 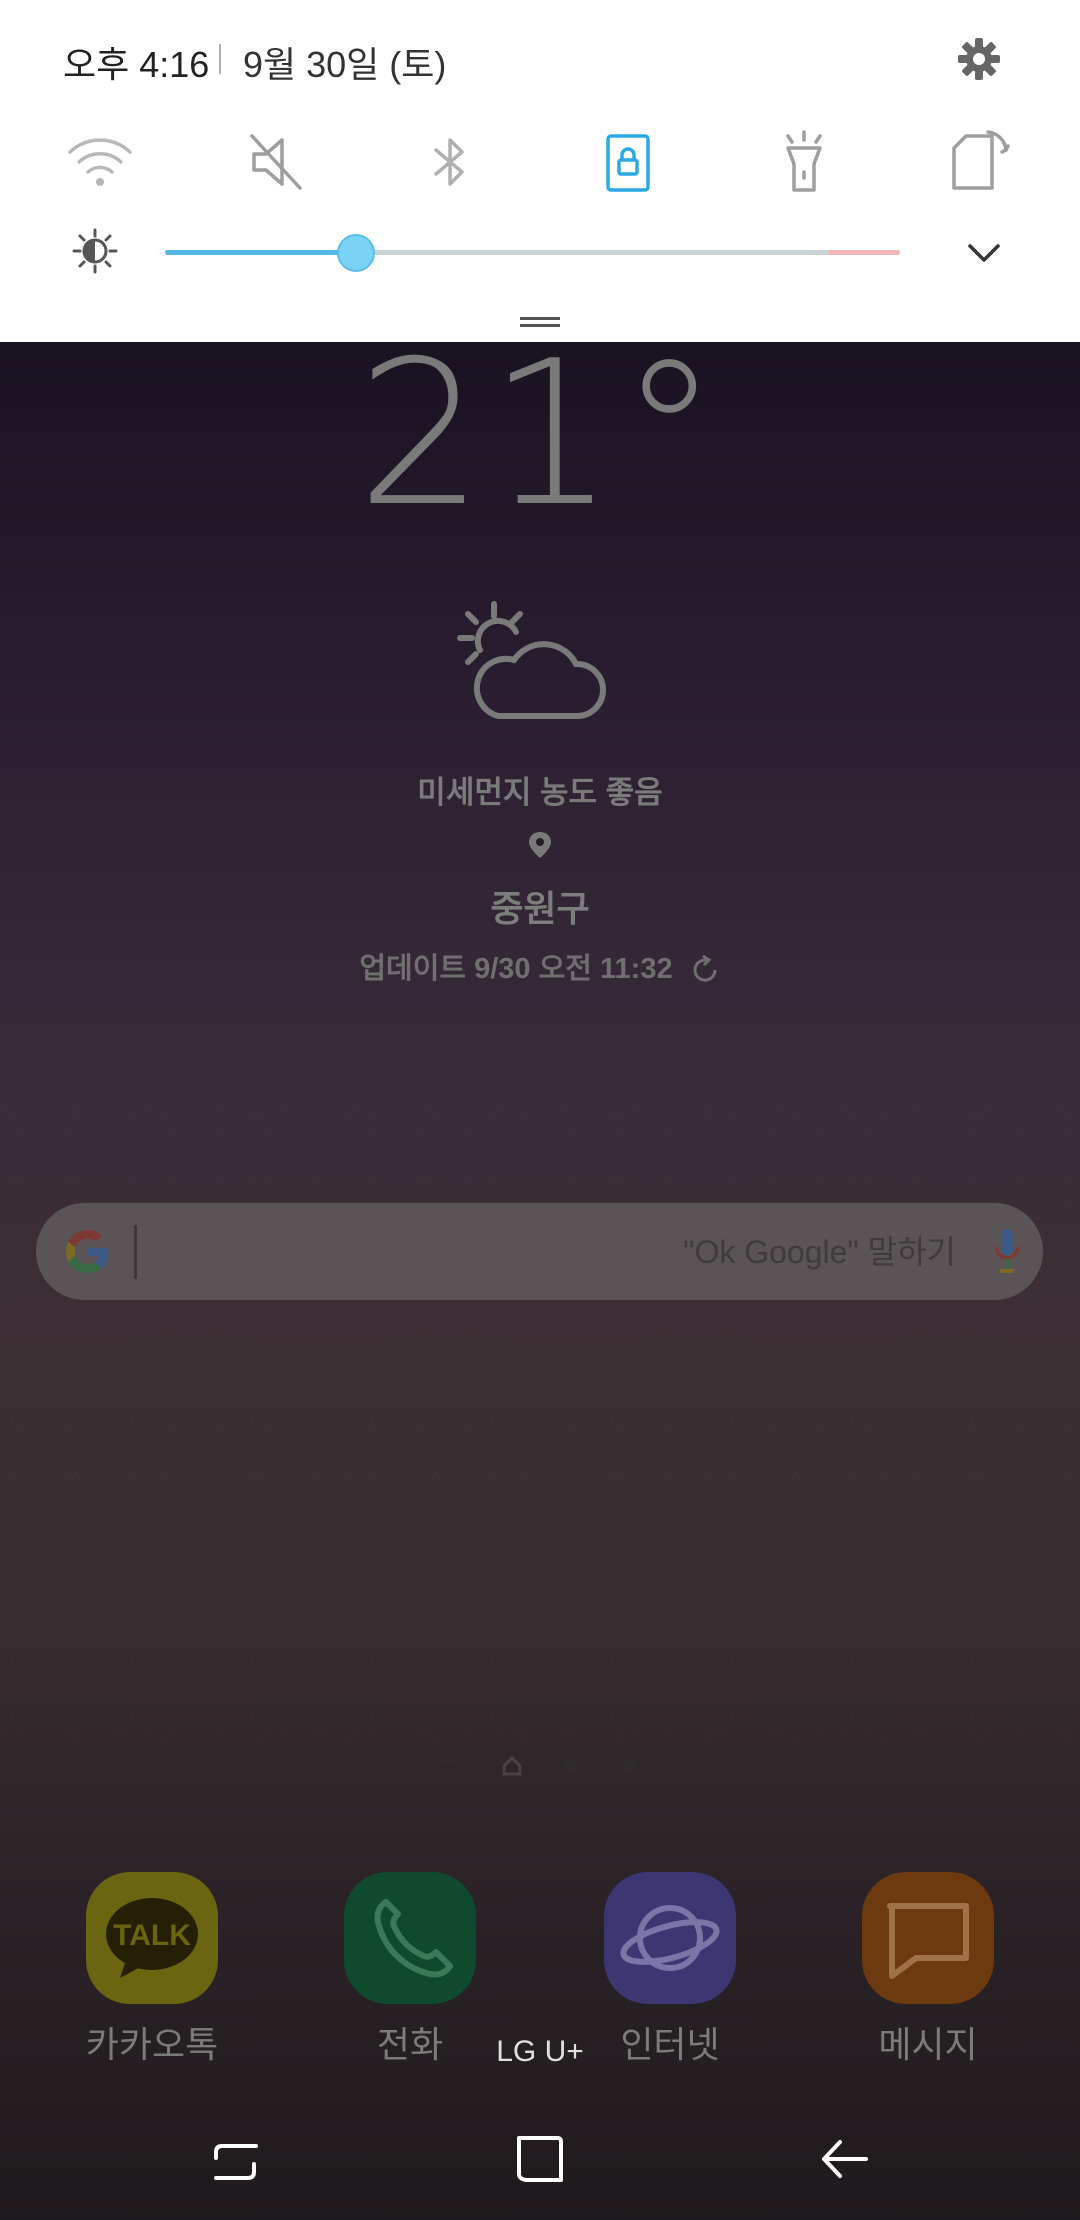 What do you see at coordinates (344, 62) in the screenshot?
I see `status-date: 9월 30일 (토)` at bounding box center [344, 62].